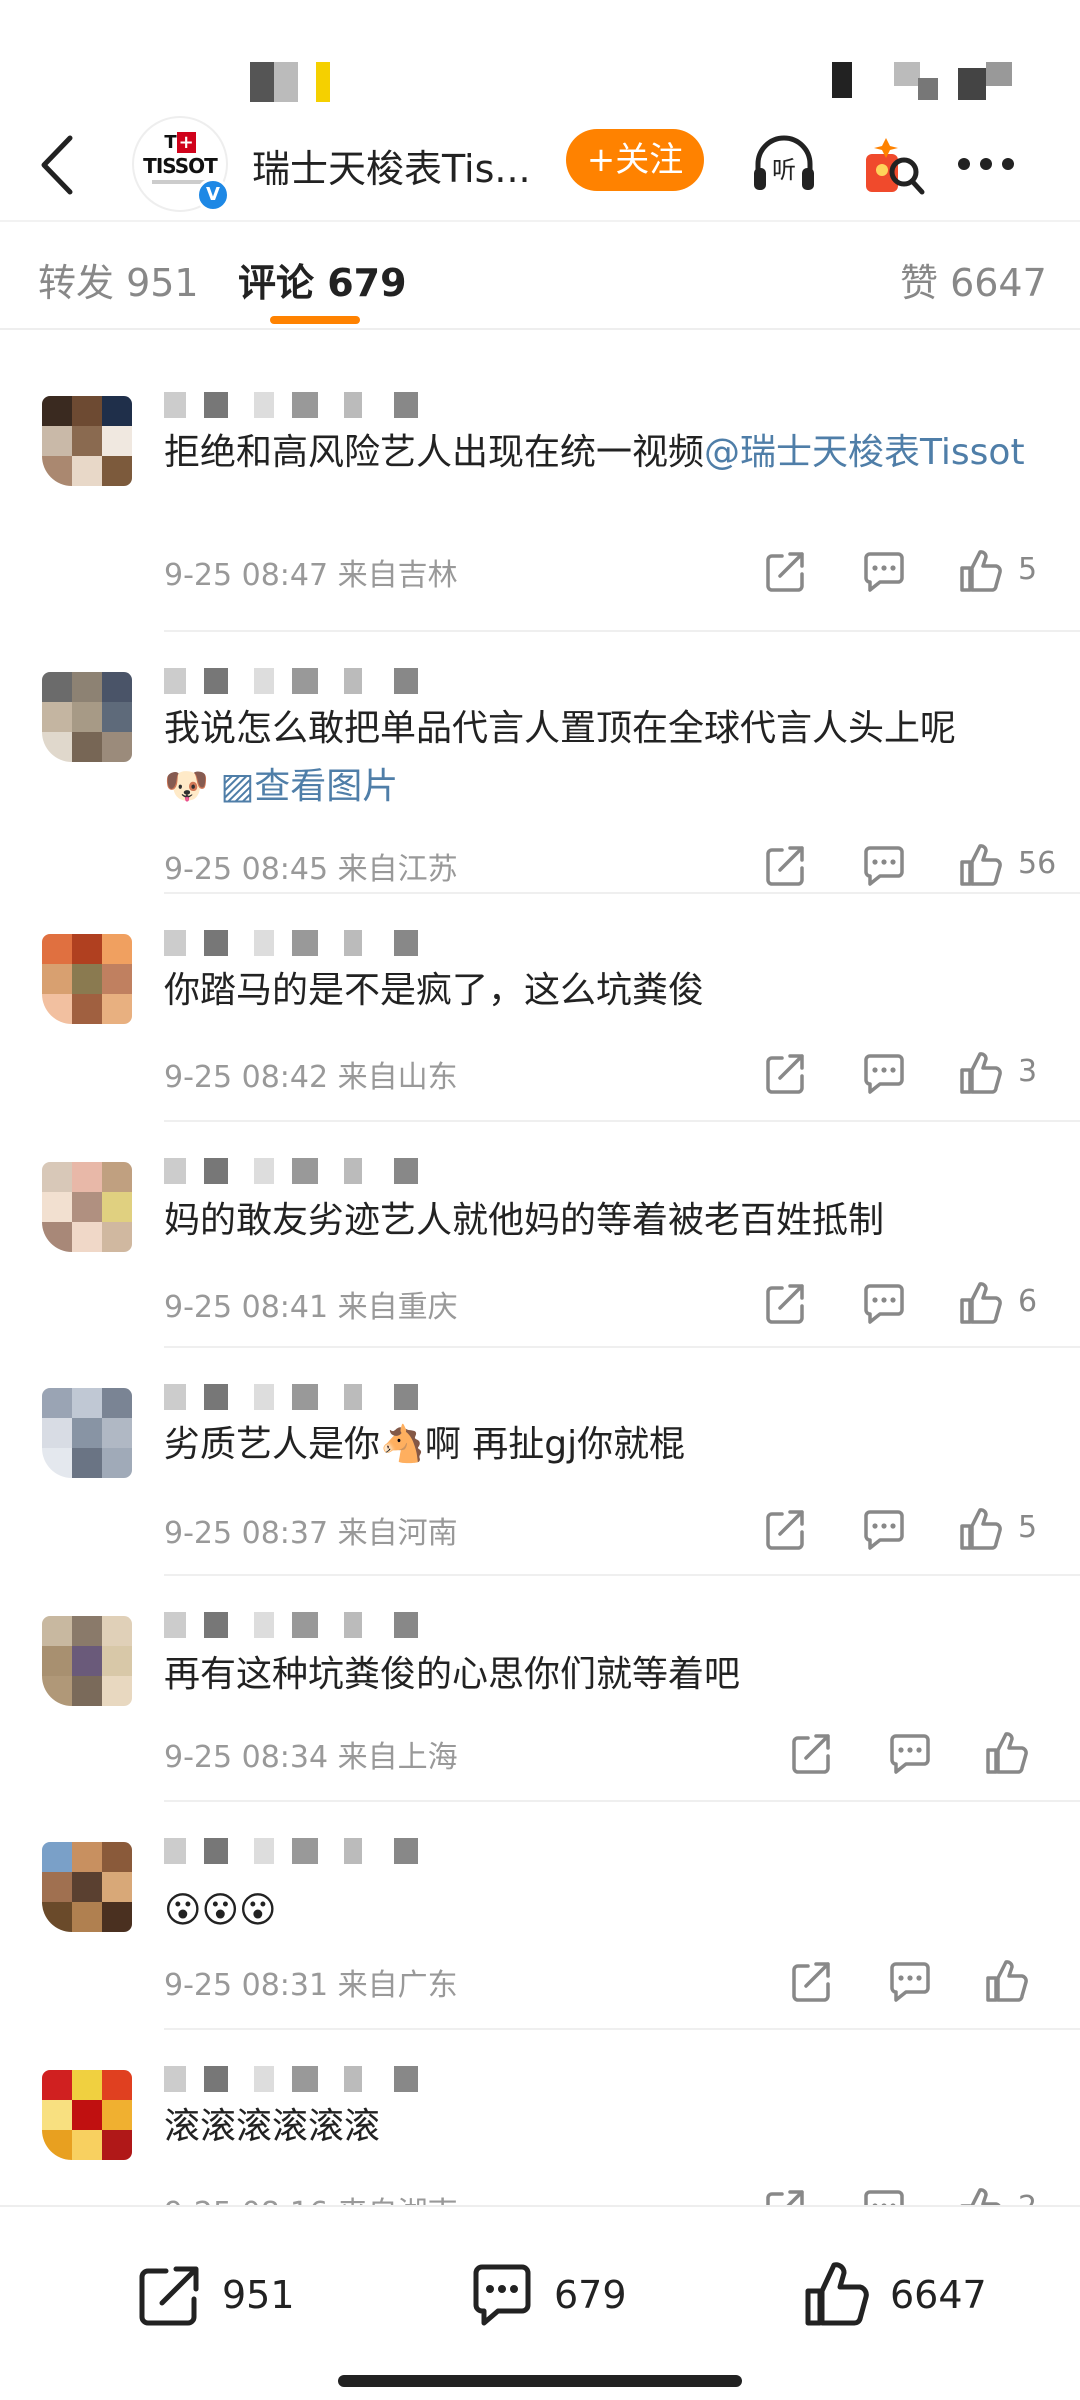 This screenshot has width=1080, height=2400. What do you see at coordinates (540, 1042) in the screenshot?
I see `comment-item: 你踏马的是不是疯了，这么坑粪俊 9-25 08:42 来自山东 3` at bounding box center [540, 1042].